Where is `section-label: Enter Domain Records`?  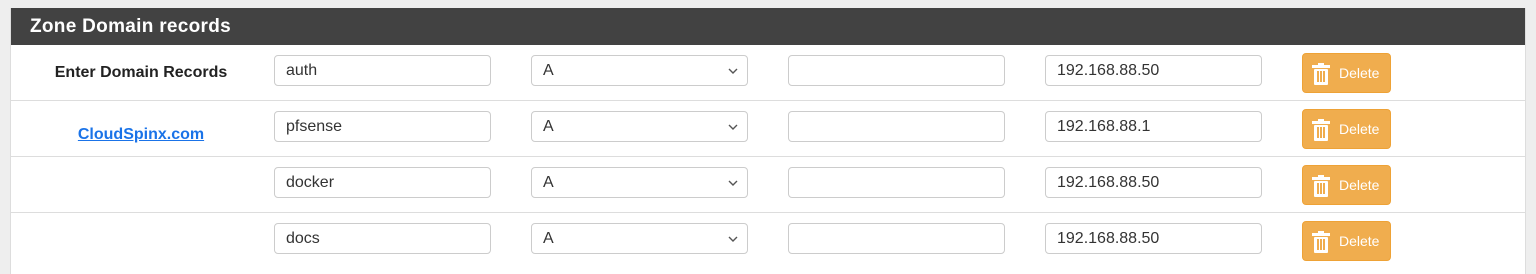 section-label: Enter Domain Records is located at coordinates (141, 72).